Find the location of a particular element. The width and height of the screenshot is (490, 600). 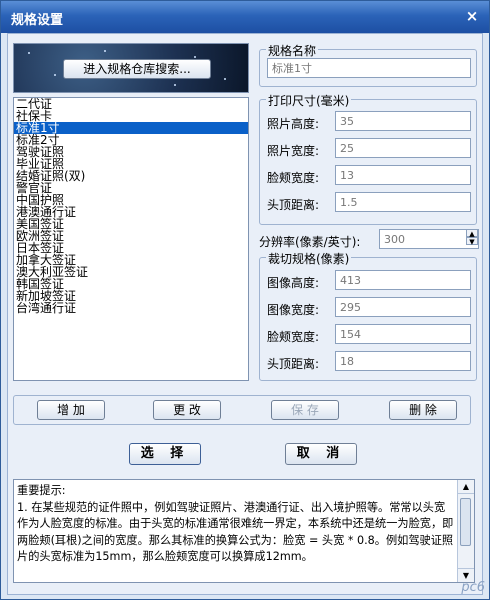

face-width-mm-input is located at coordinates (403, 175).